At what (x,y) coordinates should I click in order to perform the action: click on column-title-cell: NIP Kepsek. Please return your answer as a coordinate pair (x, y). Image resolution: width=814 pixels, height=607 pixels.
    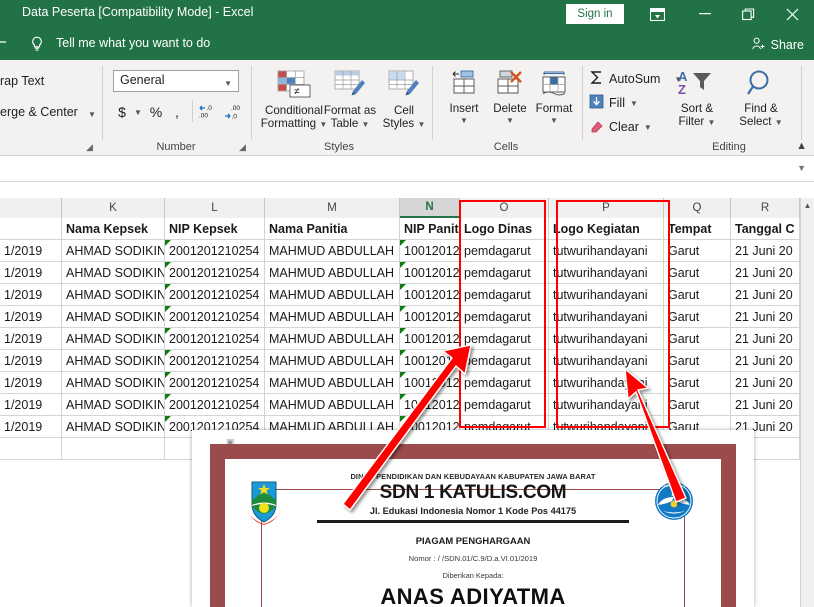
    Looking at the image, I should click on (215, 229).